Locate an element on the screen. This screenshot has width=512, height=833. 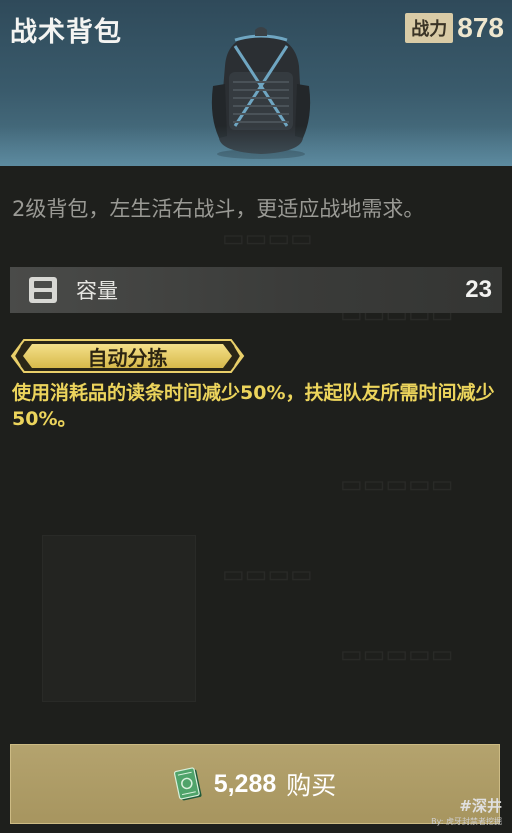
feature-badge-label: 自动分拣 is located at coordinates (127, 357).